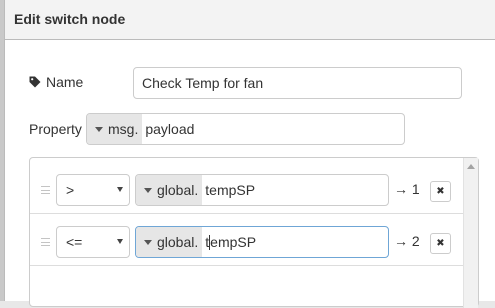  I want to click on rule-row: <= global. t empSP → 2 ✖, so click(247, 241).